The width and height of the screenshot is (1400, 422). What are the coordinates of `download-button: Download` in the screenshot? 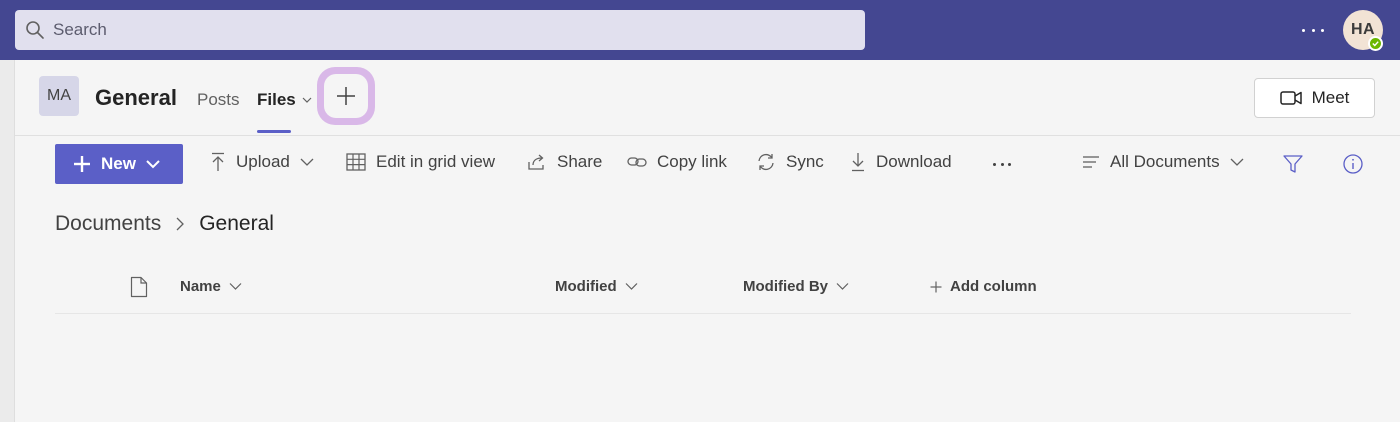 It's located at (901, 162).